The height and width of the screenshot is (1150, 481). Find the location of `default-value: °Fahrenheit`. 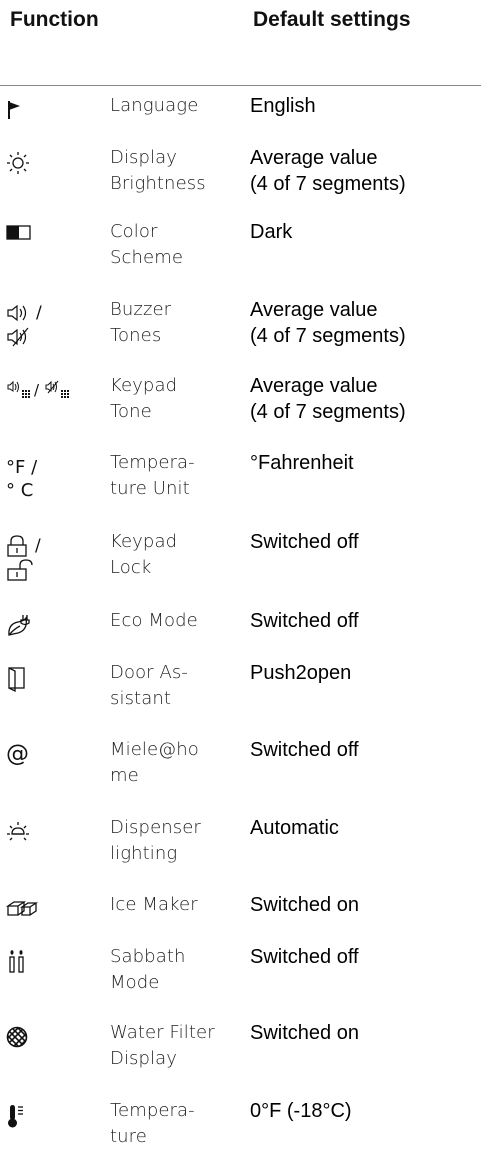

default-value: °Fahrenheit is located at coordinates (302, 463).